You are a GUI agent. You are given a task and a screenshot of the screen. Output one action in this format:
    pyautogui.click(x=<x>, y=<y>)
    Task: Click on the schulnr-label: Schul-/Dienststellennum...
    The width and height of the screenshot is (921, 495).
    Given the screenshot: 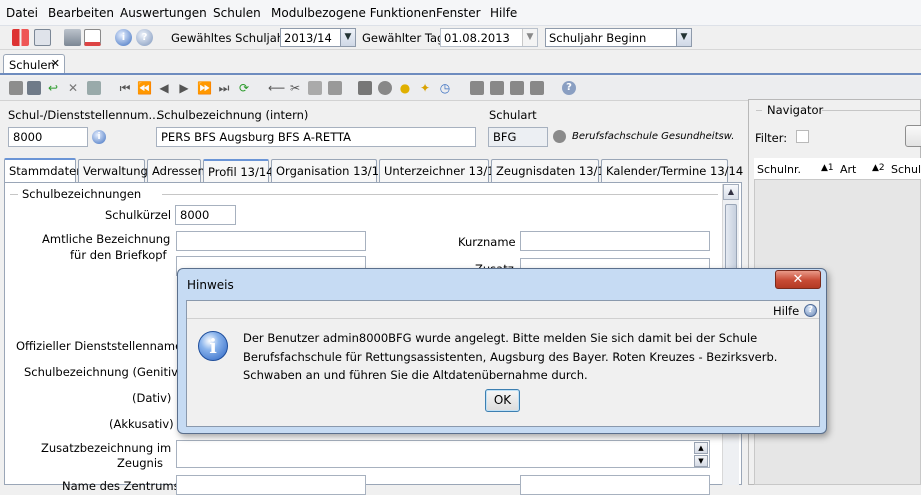 What is the action you would take?
    pyautogui.click(x=84, y=115)
    